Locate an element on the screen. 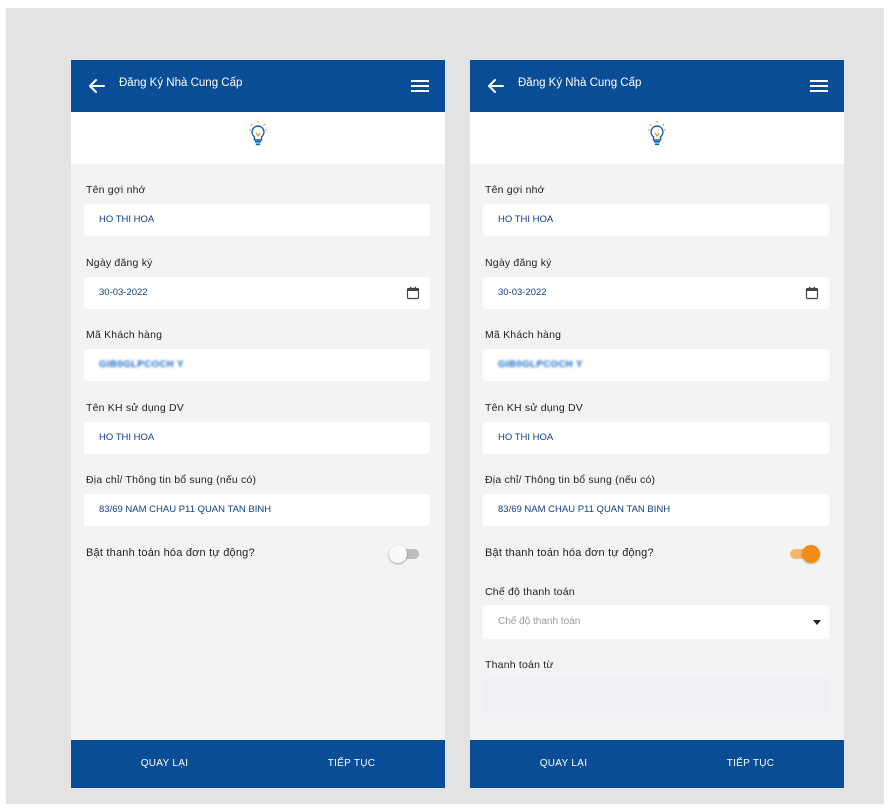 This screenshot has width=896, height=812. payment-mode-placeholder: Chế độ thanh toán is located at coordinates (539, 621).